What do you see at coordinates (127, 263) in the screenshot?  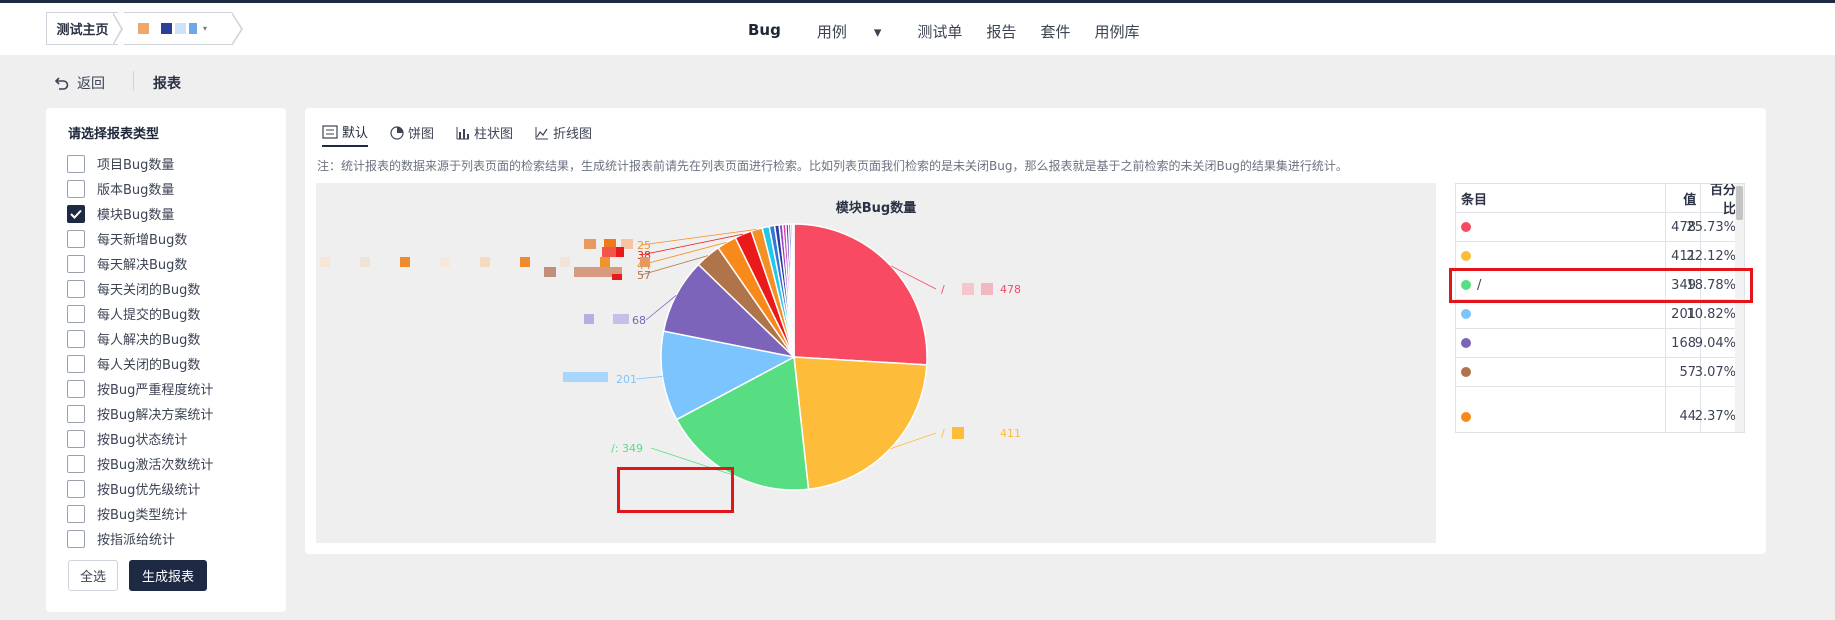 I see `report-type-option: 每天解决Bug数` at bounding box center [127, 263].